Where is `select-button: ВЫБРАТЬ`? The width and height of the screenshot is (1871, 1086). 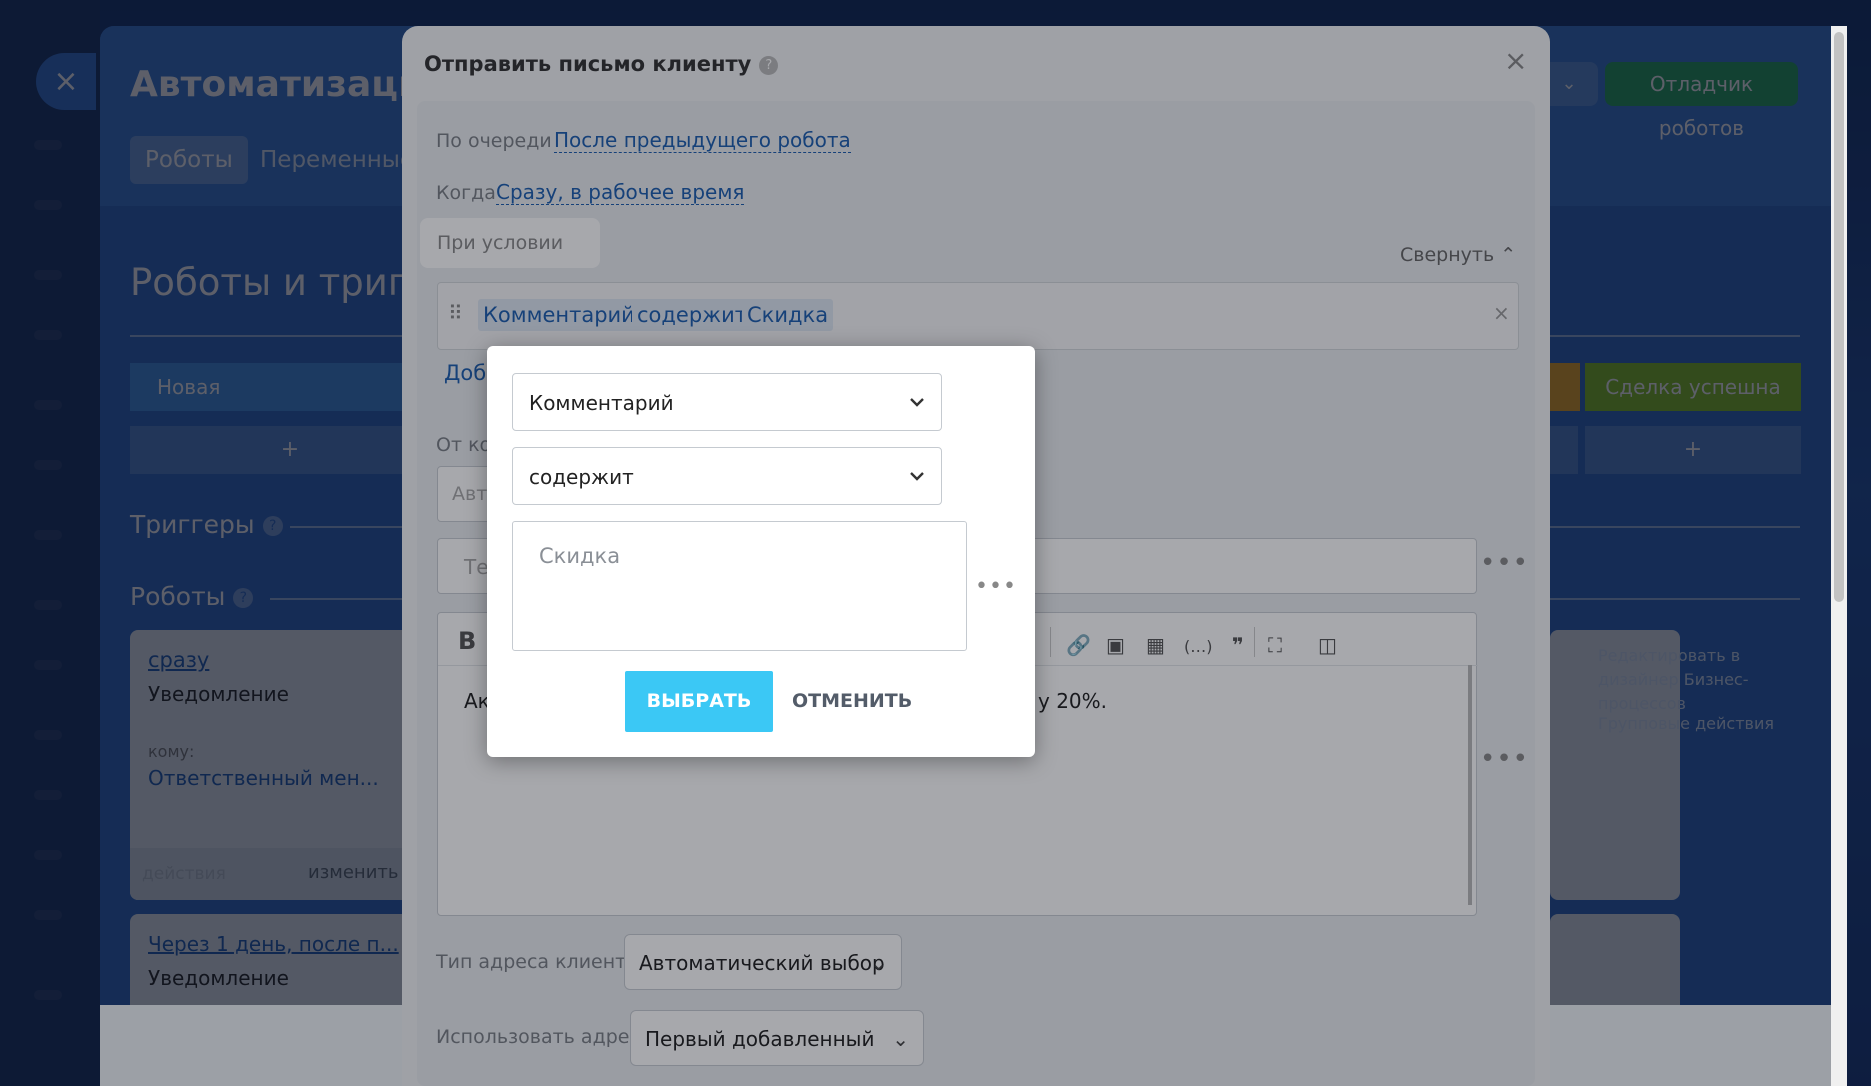 select-button: ВЫБРАТЬ is located at coordinates (699, 701).